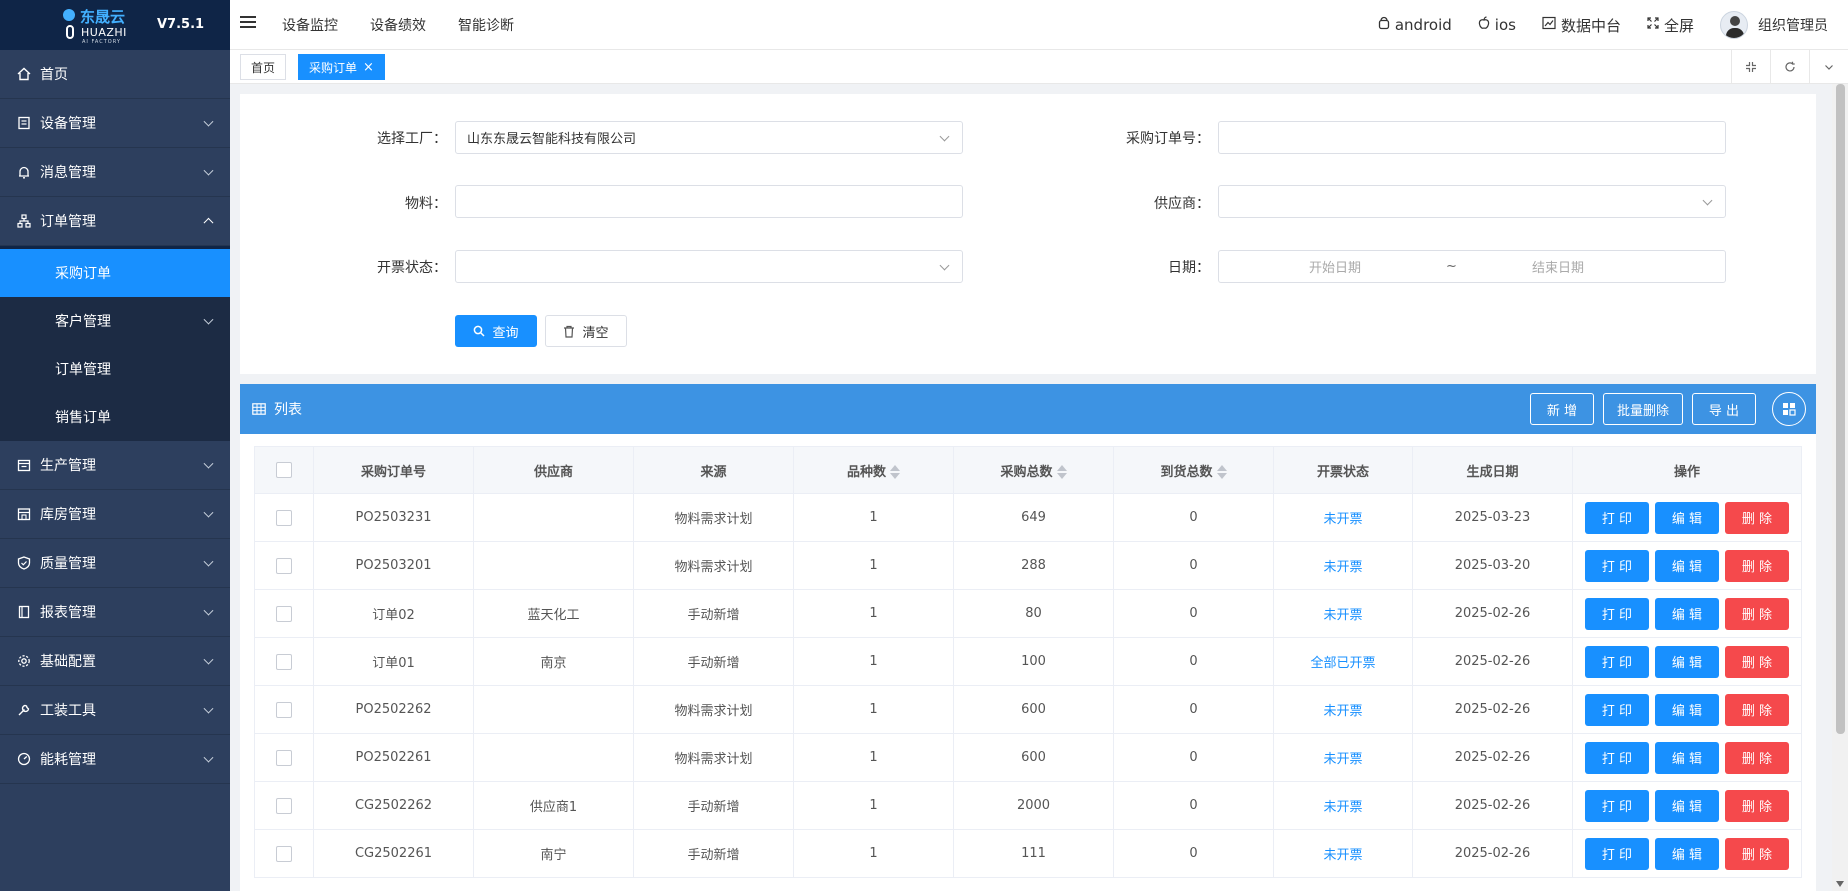 This screenshot has height=891, width=1848. What do you see at coordinates (393, 709) in the screenshot?
I see `po-number-cell: PO2502262` at bounding box center [393, 709].